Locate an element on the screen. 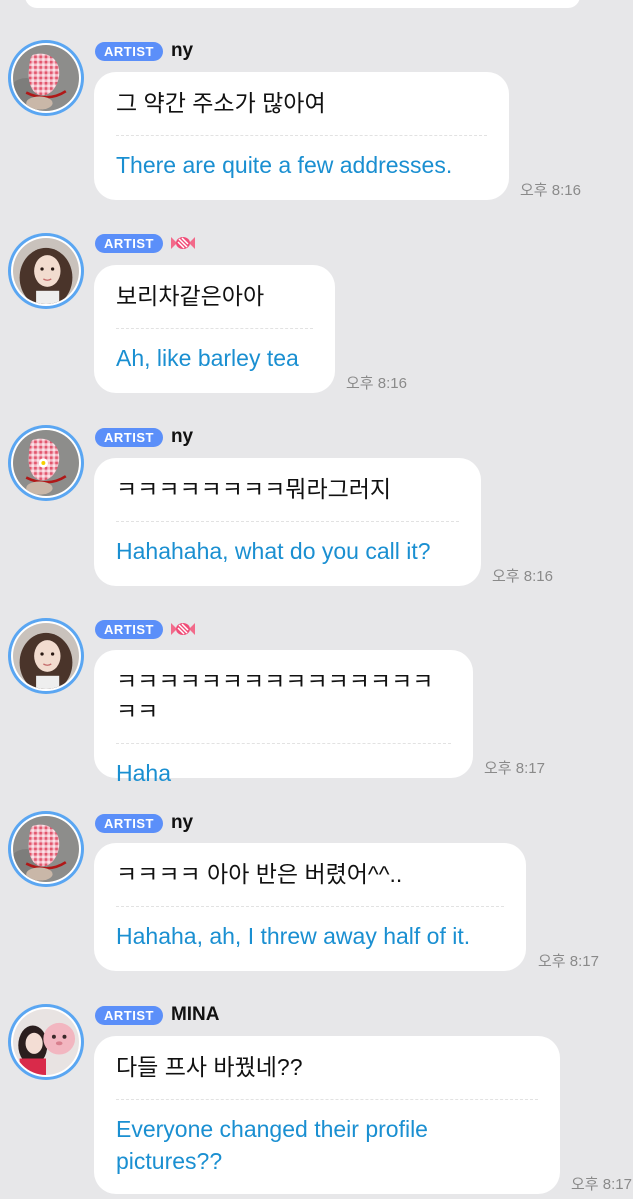 The height and width of the screenshot is (1199, 633). message-bubble: ㅋㅋㅋㅋㅋㅋㅋㅋㅋㅋㅋㅋㅋㅋㅋㅋㅋ Haha is located at coordinates (283, 718).